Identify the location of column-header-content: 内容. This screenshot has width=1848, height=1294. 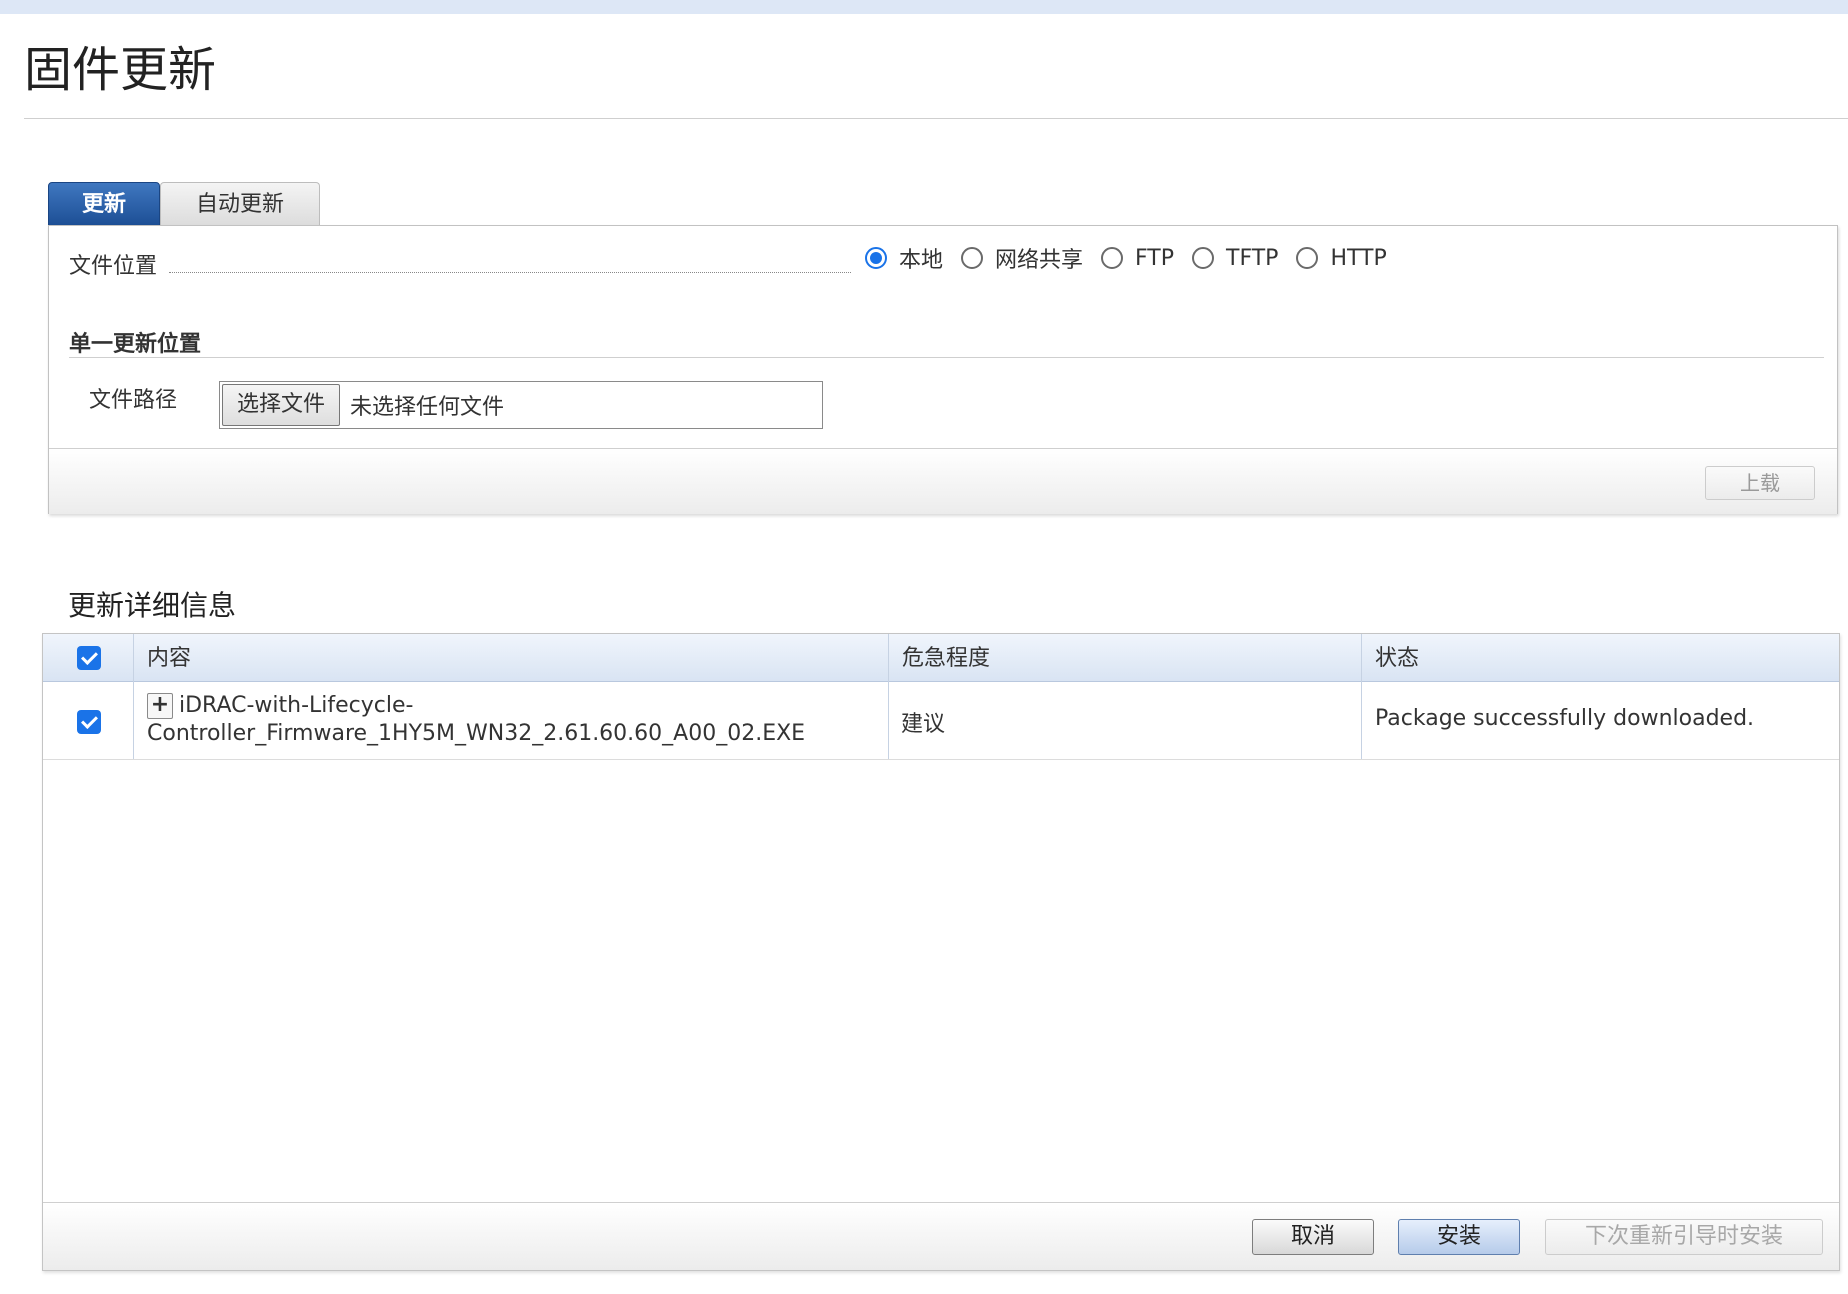
(169, 658).